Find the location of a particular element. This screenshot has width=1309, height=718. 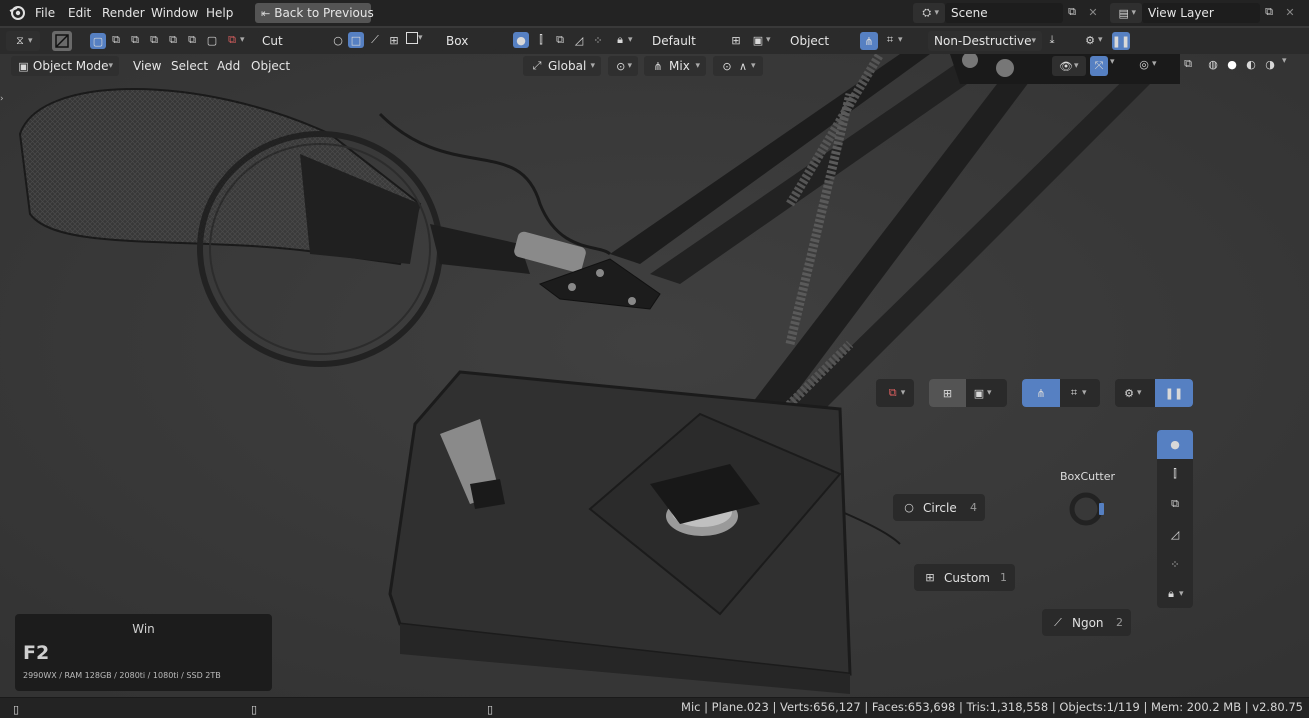

snap-helper-group: ⊞ ▣ ▾ is located at coordinates (968, 393).